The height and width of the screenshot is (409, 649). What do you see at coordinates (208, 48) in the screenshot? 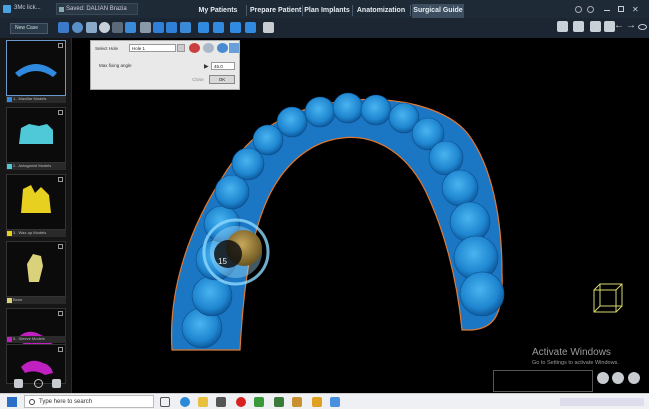
I see `sleeve-view-icon` at bounding box center [208, 48].